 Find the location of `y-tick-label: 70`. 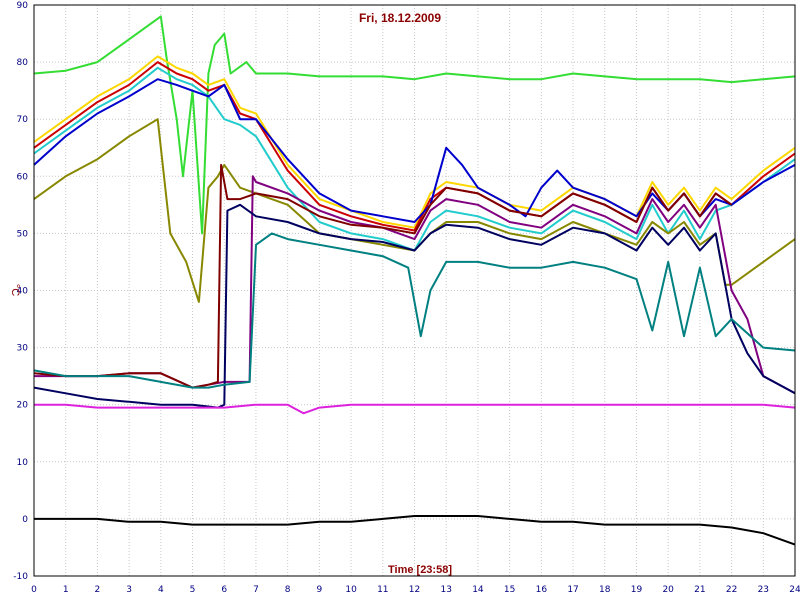

y-tick-label: 70 is located at coordinates (23, 120).